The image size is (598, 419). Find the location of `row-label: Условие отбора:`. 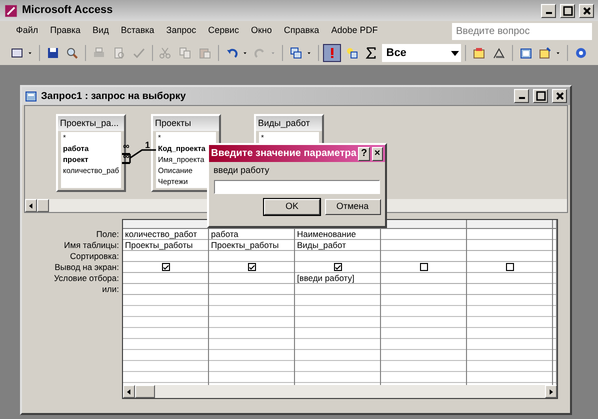

row-label: Условие отбора: is located at coordinates (86, 278).